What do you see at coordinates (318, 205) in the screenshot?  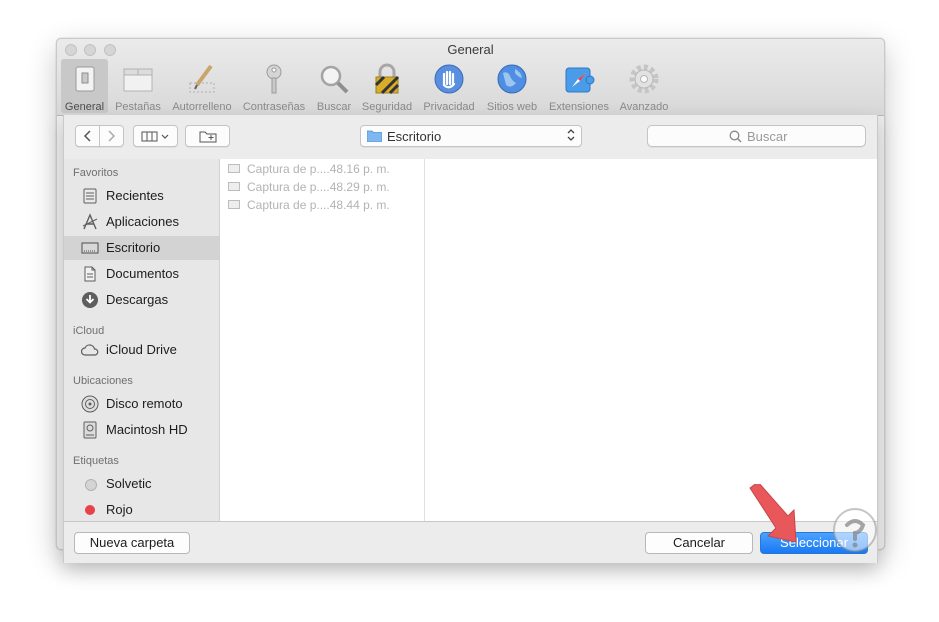 I see `file-name: Captura de p....48.44 p. m.` at bounding box center [318, 205].